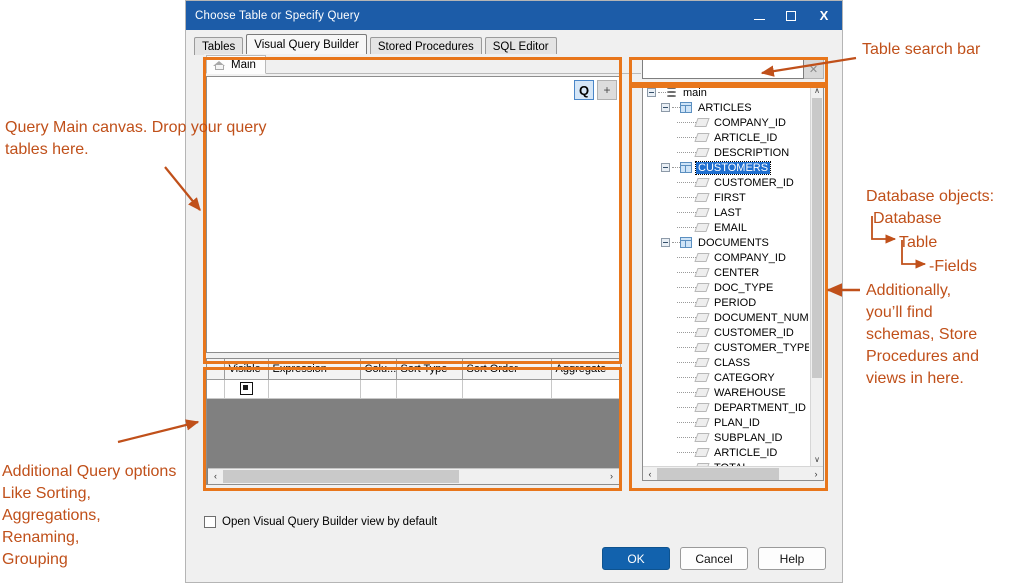 The image size is (1015, 583). Describe the element at coordinates (306, 44) in the screenshot. I see `tab-visual-query-builder: Visual Query Builder` at that location.